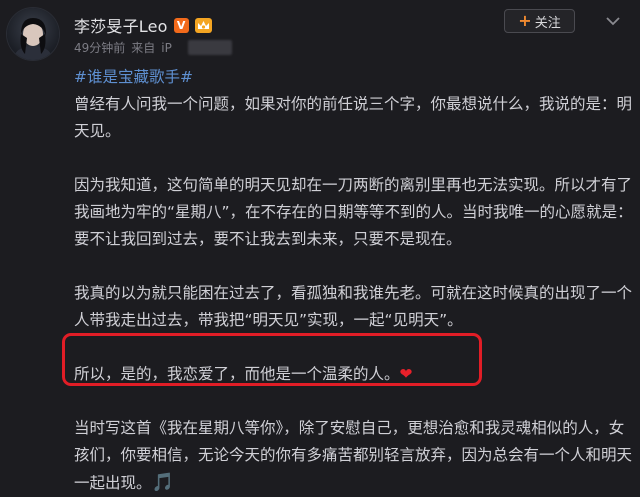  Describe the element at coordinates (33, 39) in the screenshot. I see `avatar-photo-icon` at that location.